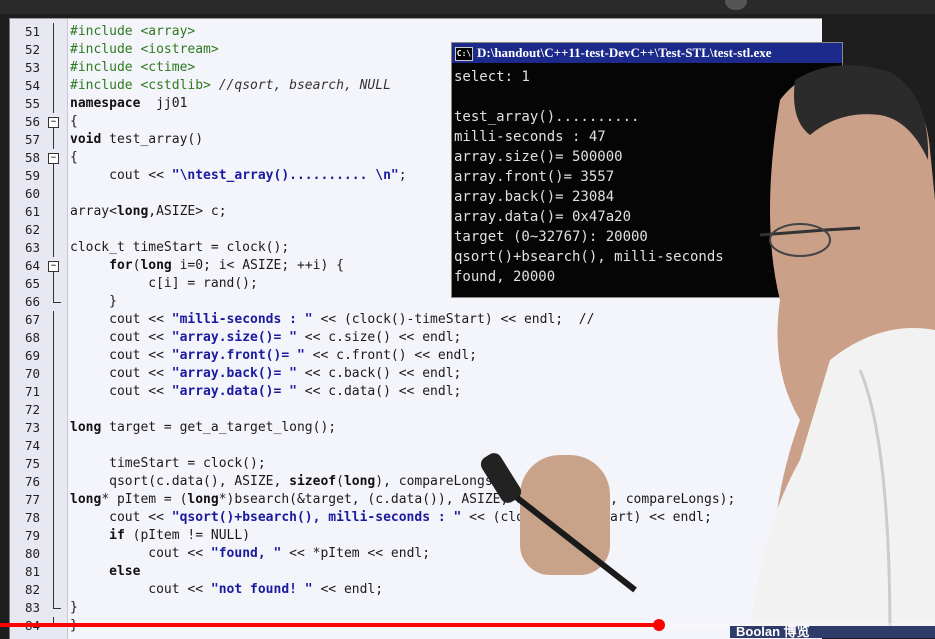 The image size is (935, 639). I want to click on code-line: cout << "not found! " << endl;, so click(226, 590).